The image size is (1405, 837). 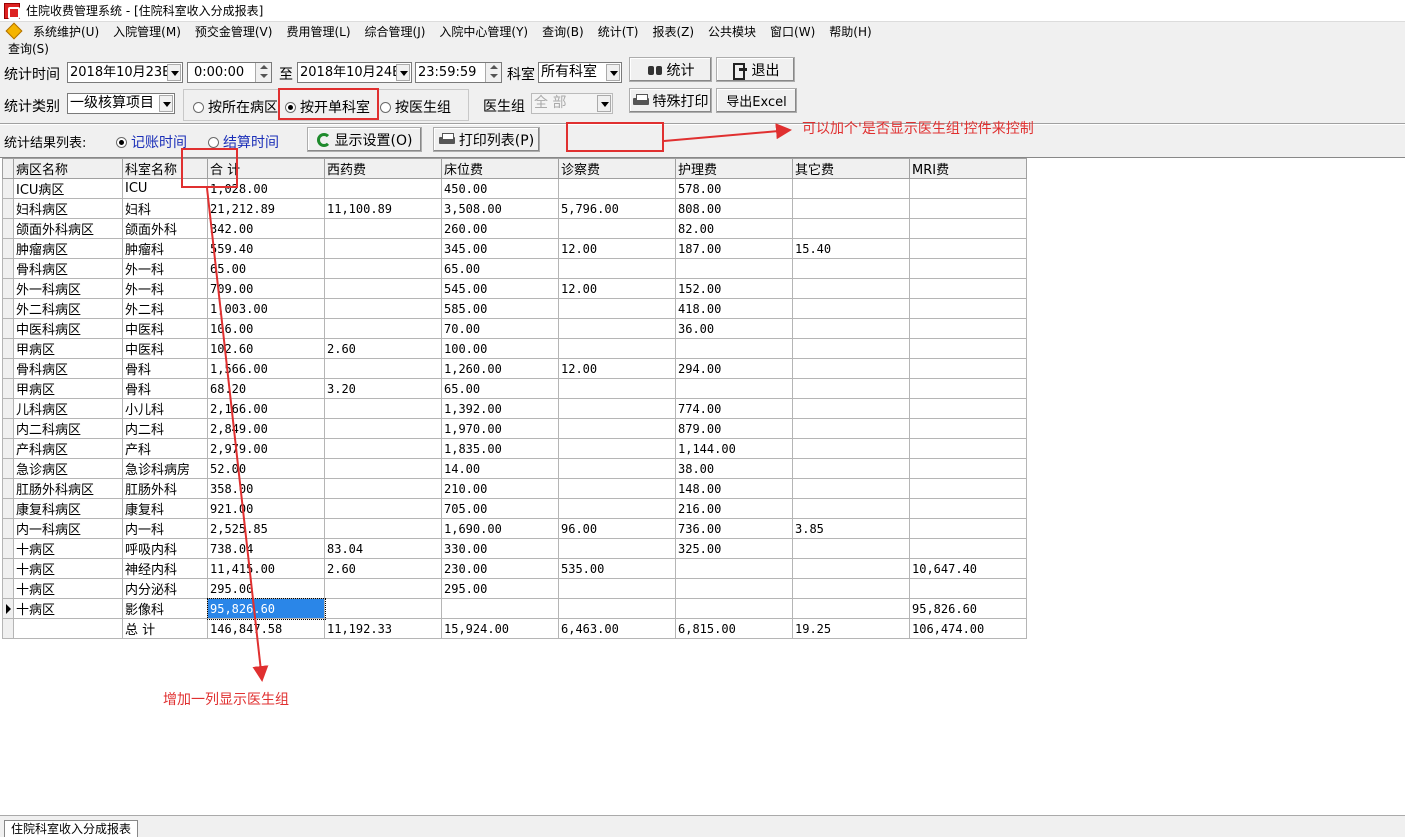 What do you see at coordinates (165, 308) in the screenshot?
I see `table-cell: 外二科` at bounding box center [165, 308].